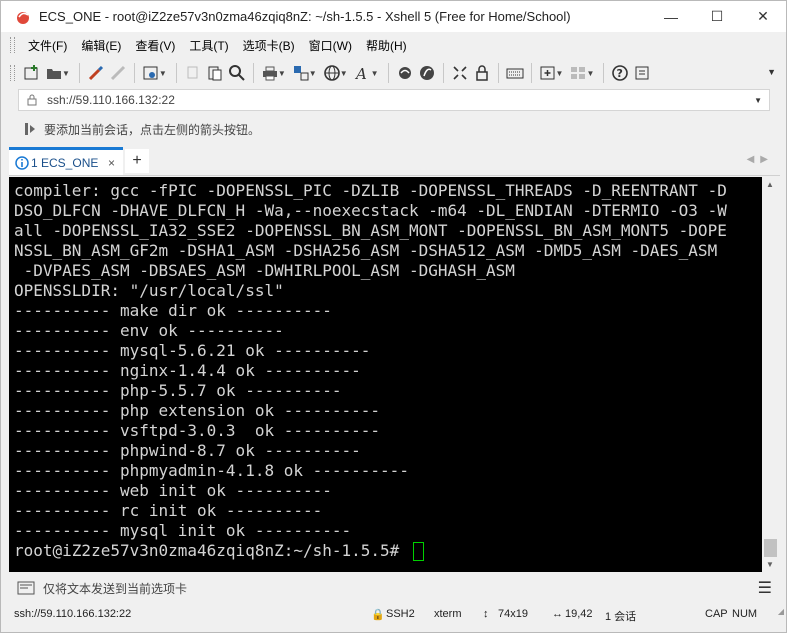  What do you see at coordinates (579, 614) in the screenshot?
I see `status-position: 19,42` at bounding box center [579, 614].